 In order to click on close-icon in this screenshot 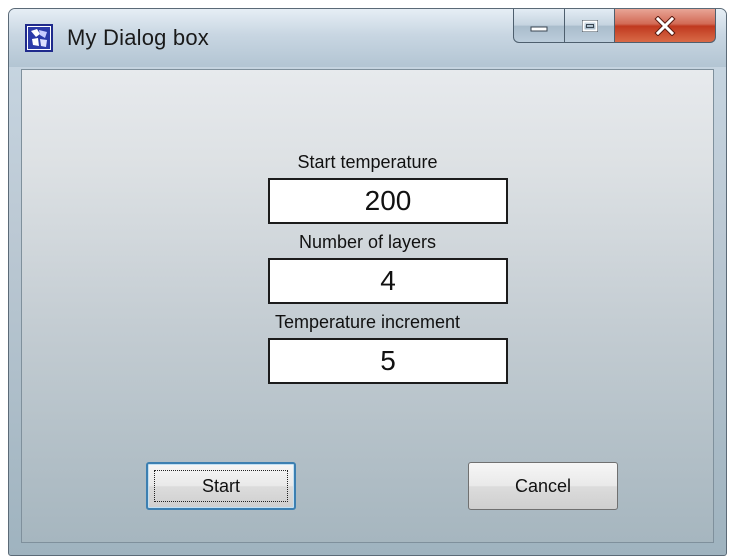, I will do `click(665, 25)`.